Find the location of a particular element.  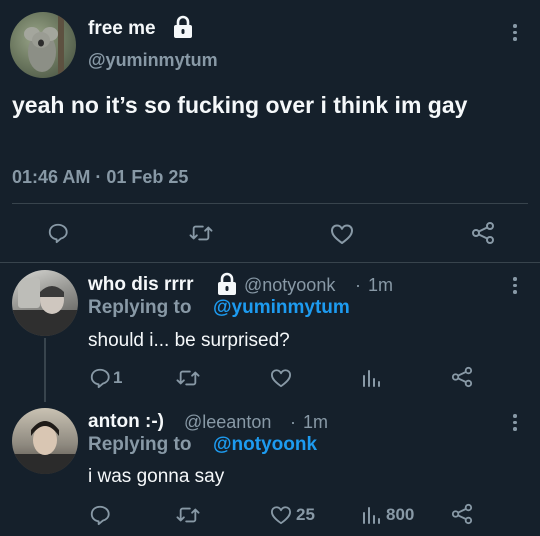

reply-display-name: who dis rrrr is located at coordinates (141, 285).